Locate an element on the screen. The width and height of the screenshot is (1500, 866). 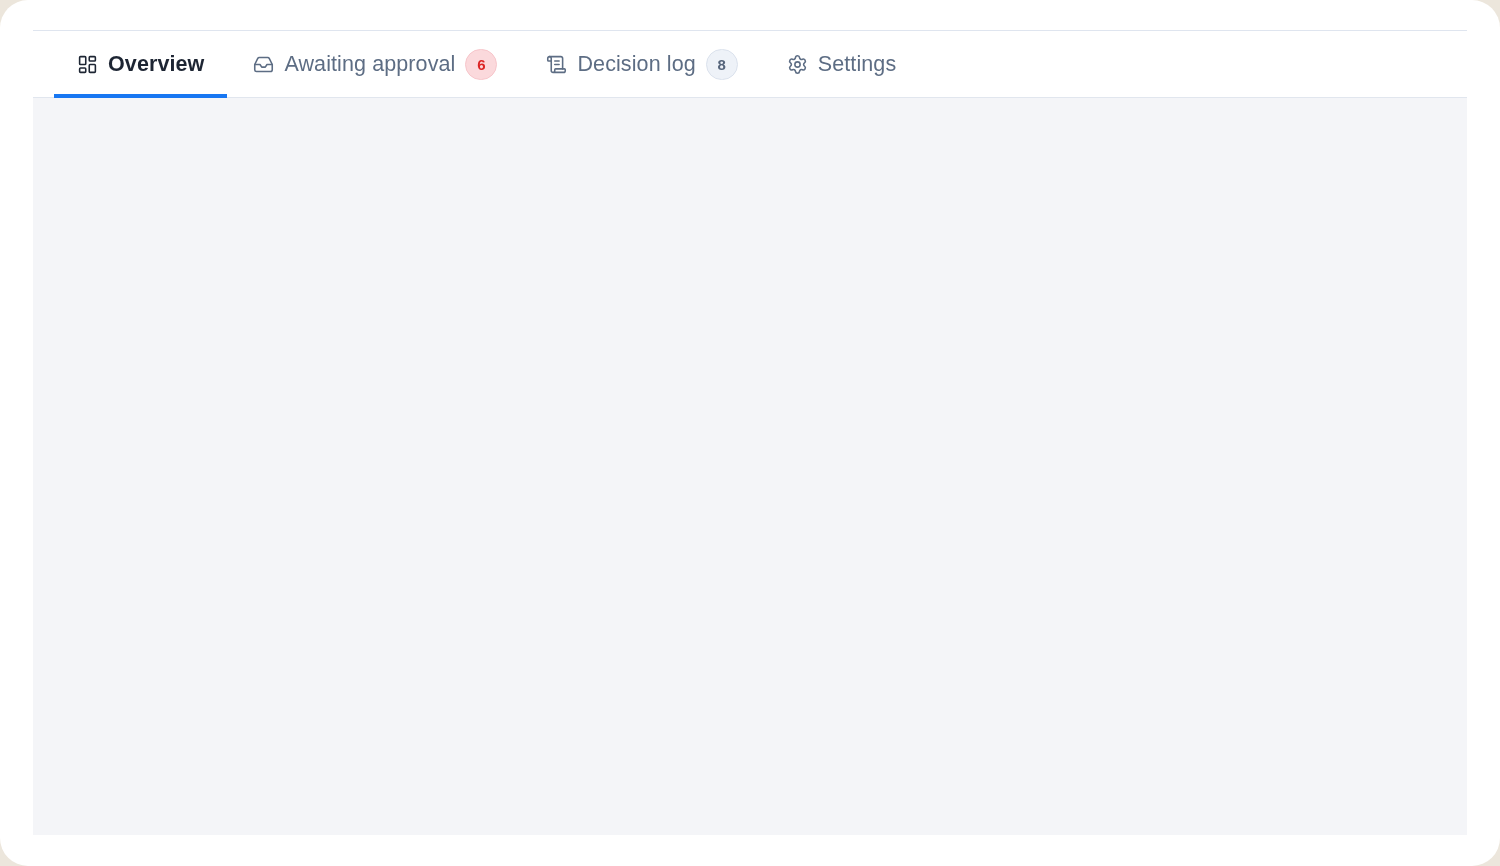
count-badge: 8 is located at coordinates (721, 64).